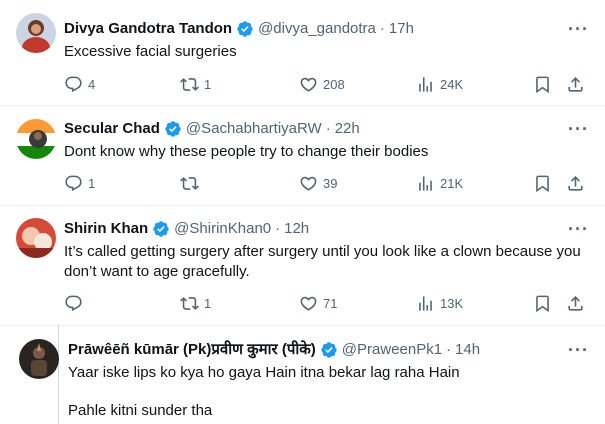 This screenshot has height=424, width=605. I want to click on views-button: 13K, so click(439, 303).